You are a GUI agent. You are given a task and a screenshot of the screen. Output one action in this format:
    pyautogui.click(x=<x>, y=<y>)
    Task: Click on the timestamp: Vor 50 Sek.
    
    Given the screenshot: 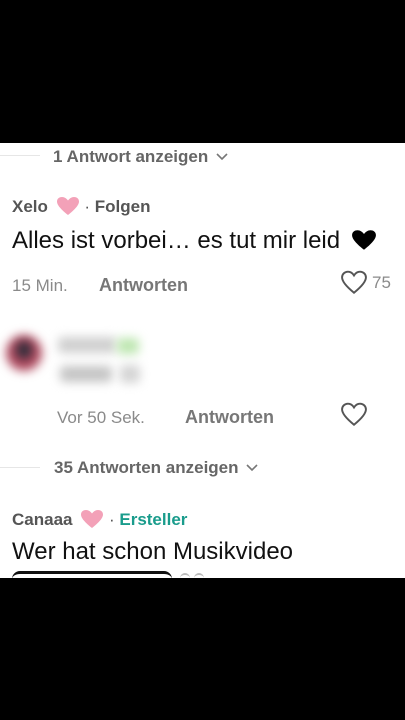 What is the action you would take?
    pyautogui.click(x=101, y=417)
    